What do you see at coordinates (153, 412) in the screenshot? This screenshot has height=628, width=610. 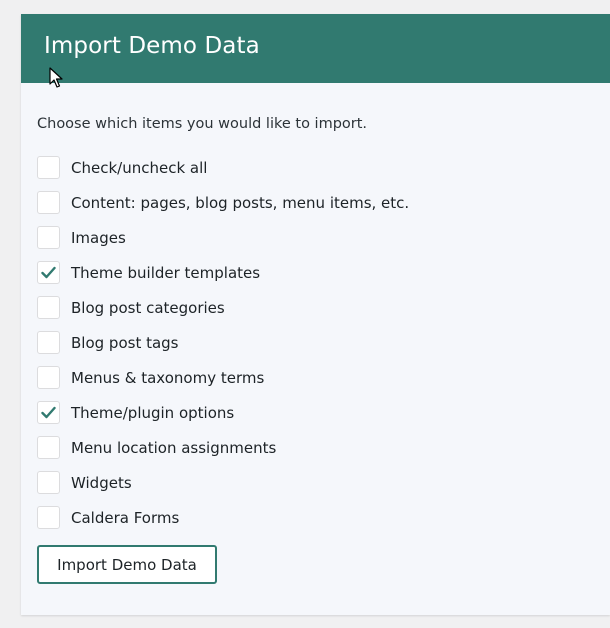 I see `import-item-label: Theme/plugin options` at bounding box center [153, 412].